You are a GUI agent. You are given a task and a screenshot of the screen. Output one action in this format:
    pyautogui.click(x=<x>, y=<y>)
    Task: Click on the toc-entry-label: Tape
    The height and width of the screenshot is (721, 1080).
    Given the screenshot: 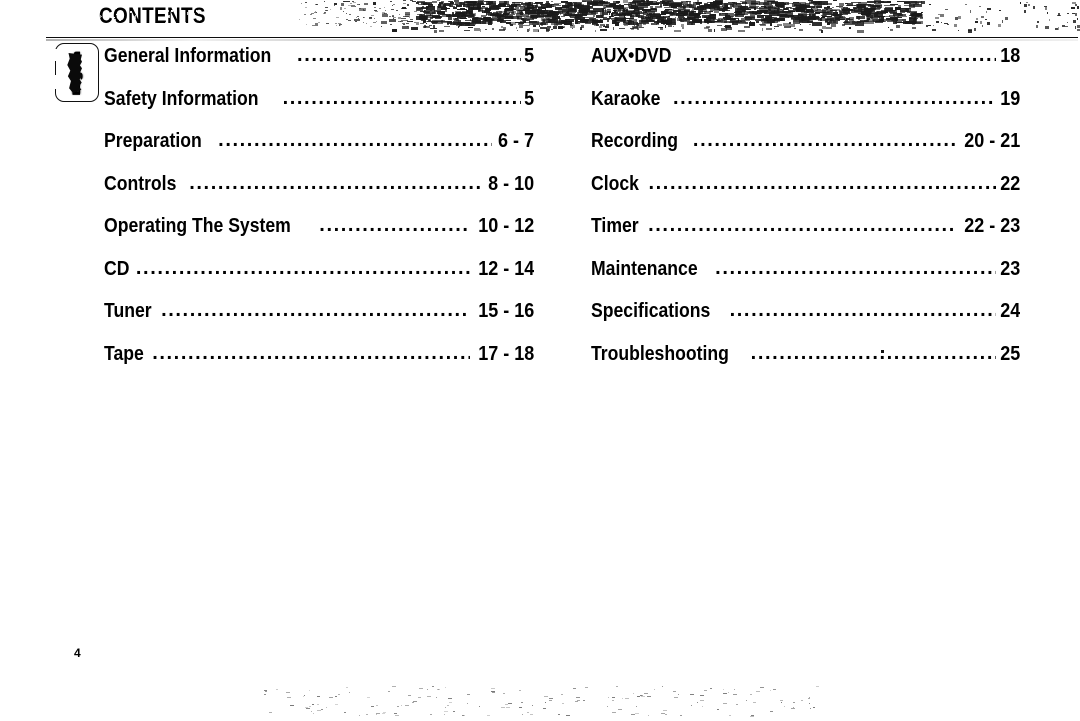 What is the action you would take?
    pyautogui.click(x=124, y=353)
    